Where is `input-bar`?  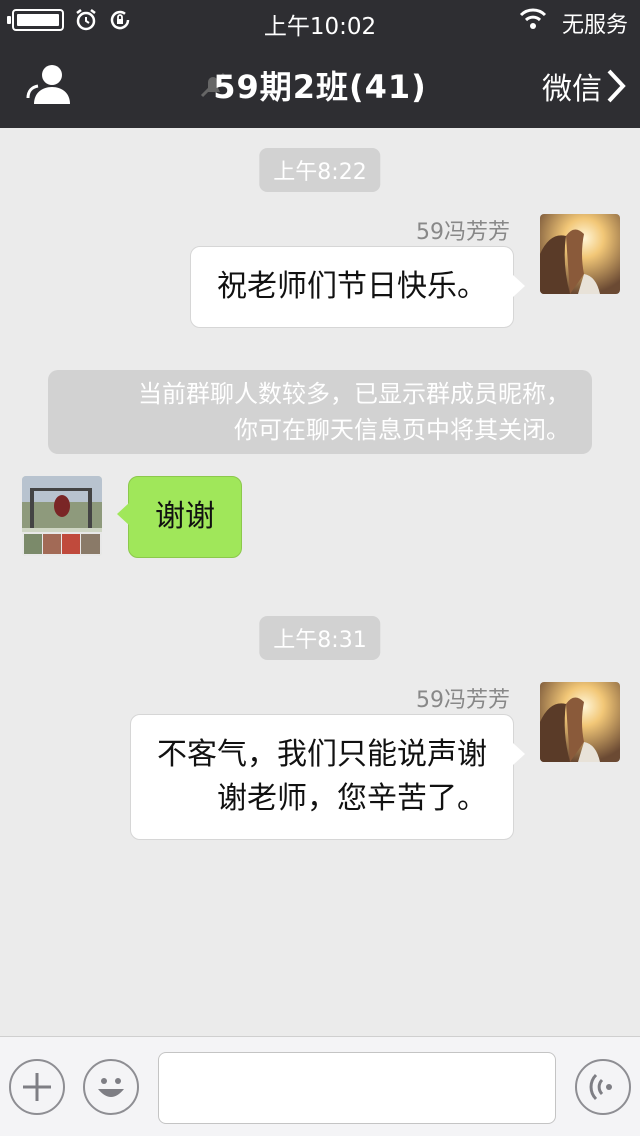 input-bar is located at coordinates (320, 1086).